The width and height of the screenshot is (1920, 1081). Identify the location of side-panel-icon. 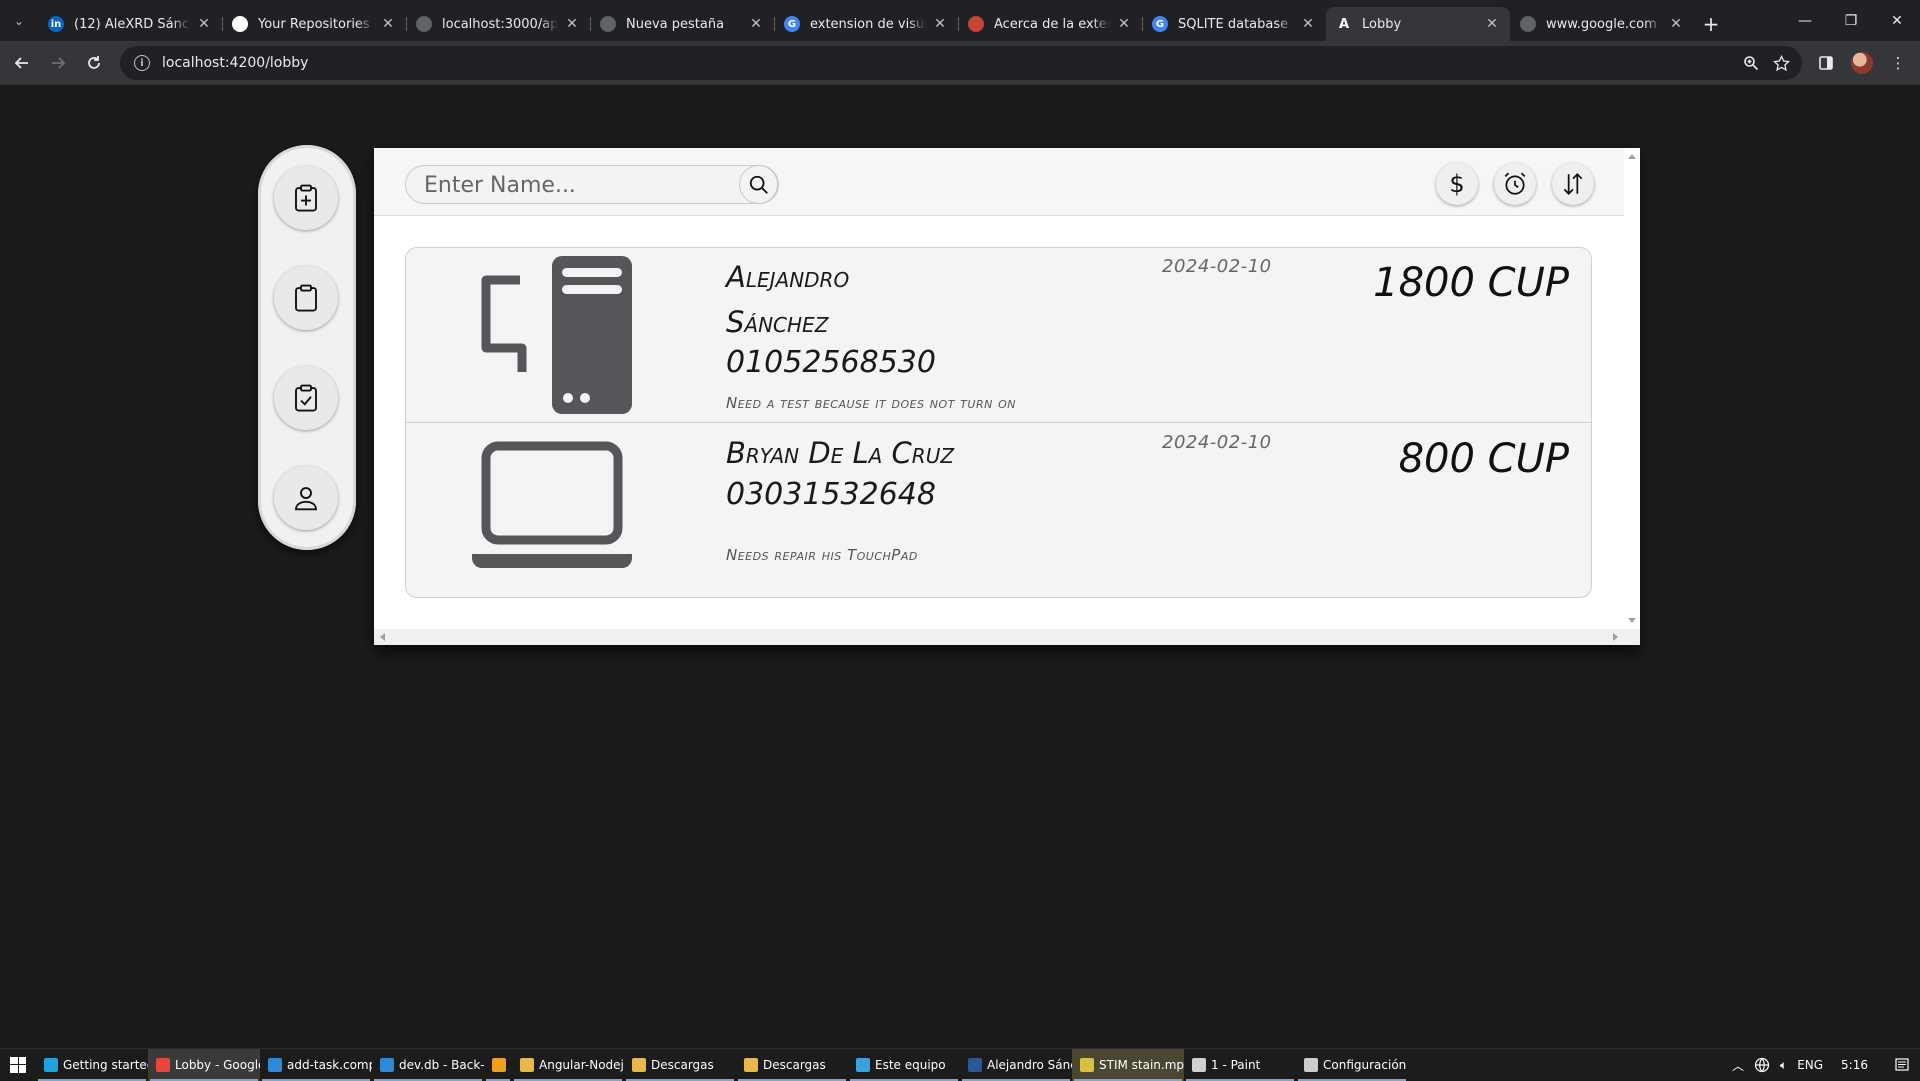
(1826, 63).